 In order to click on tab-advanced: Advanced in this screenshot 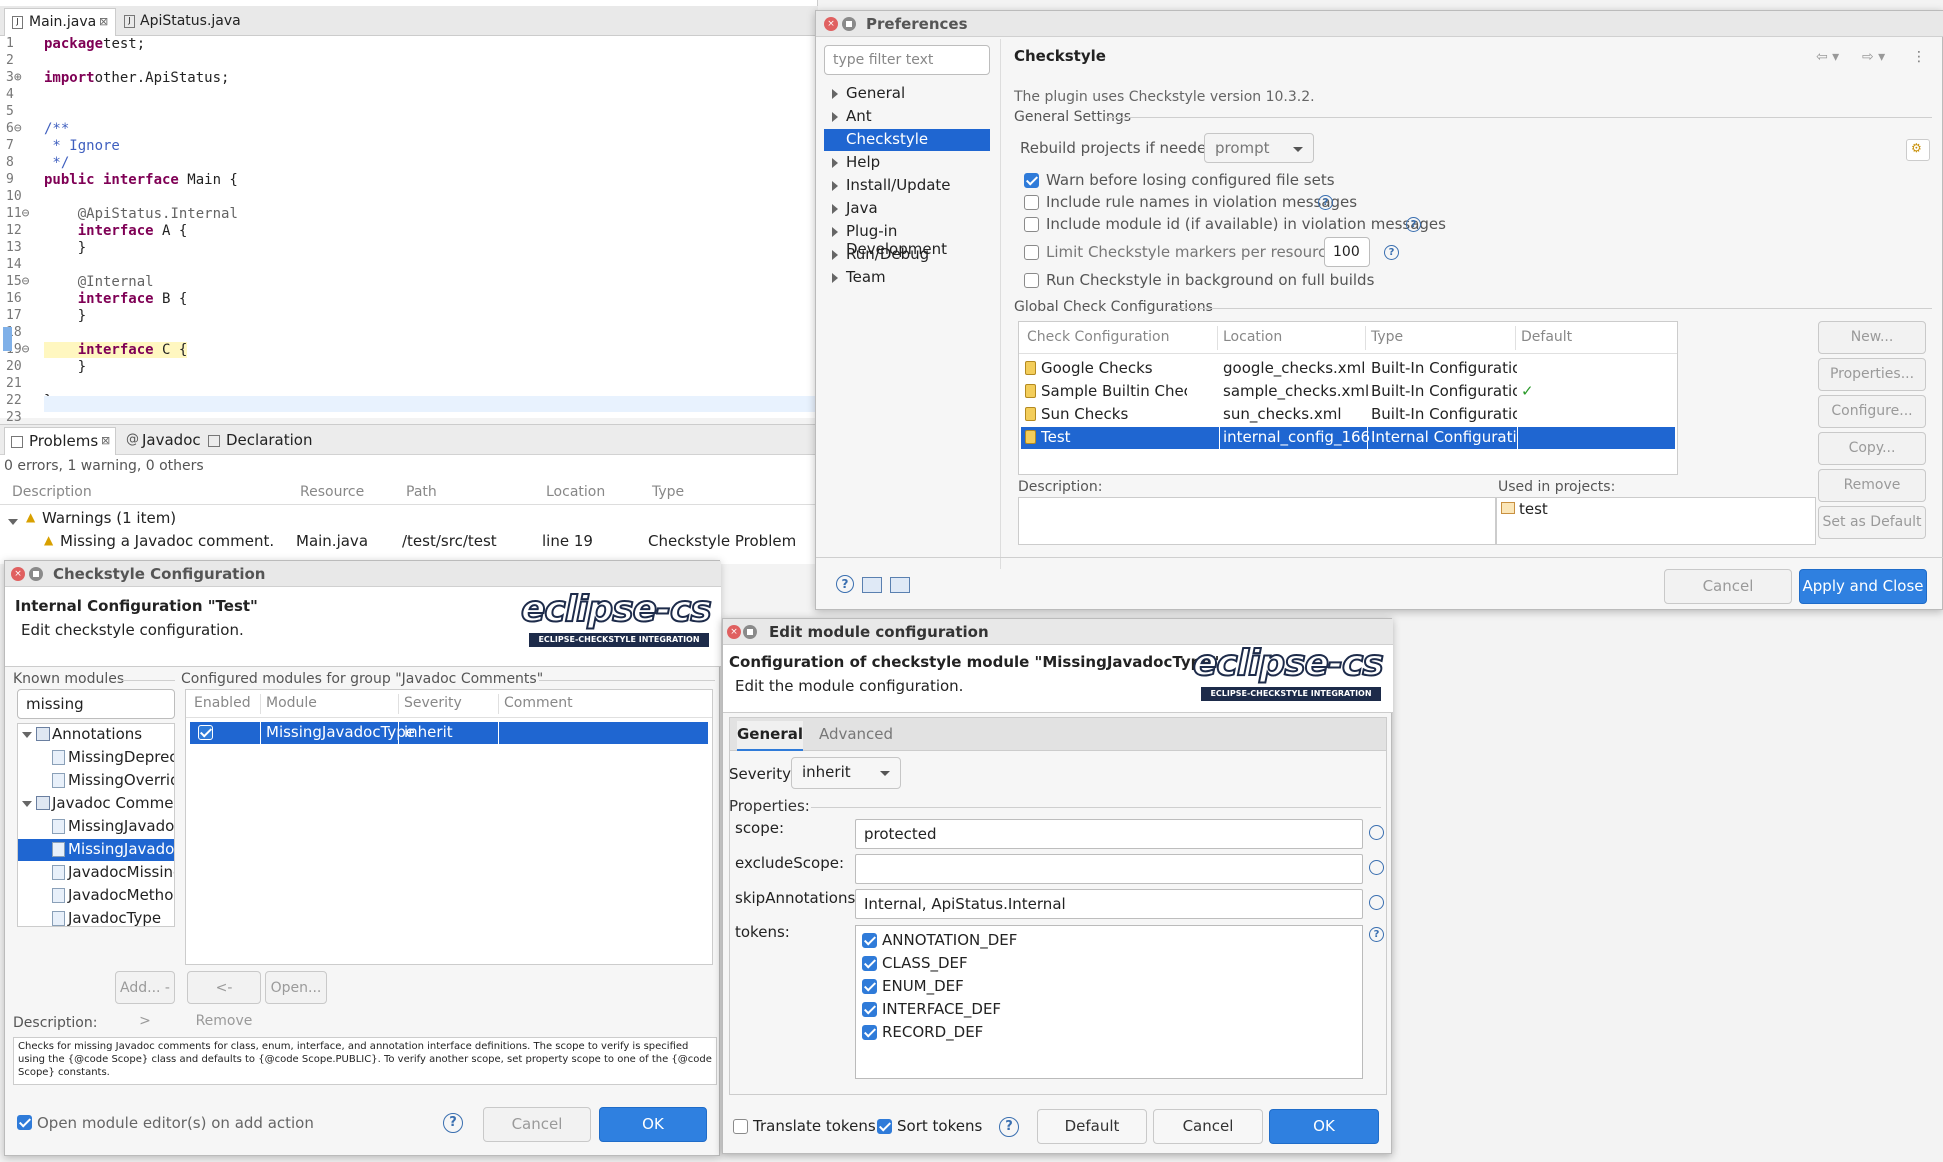, I will do `click(856, 736)`.